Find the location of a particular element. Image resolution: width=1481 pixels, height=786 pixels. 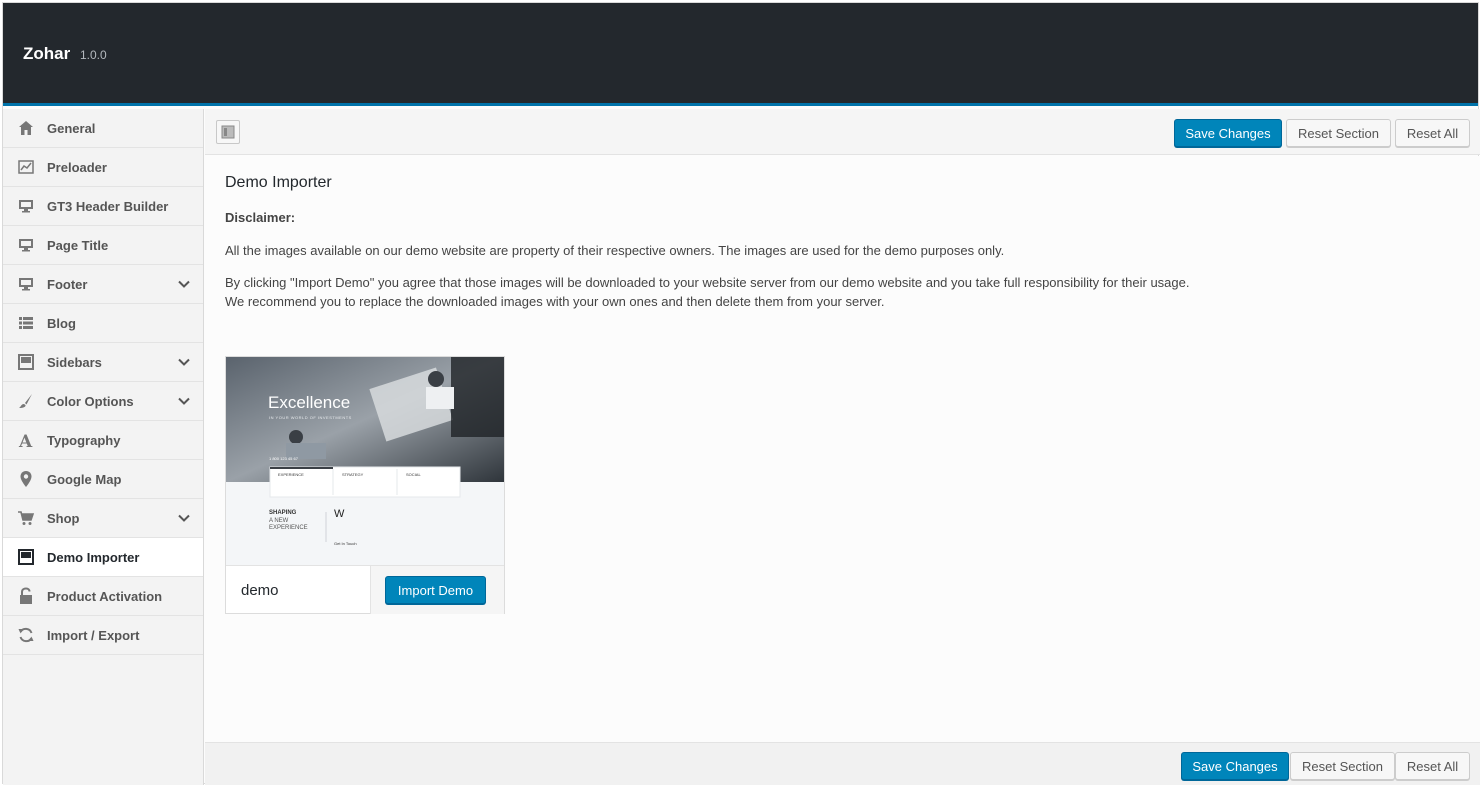

sidebar-item-google-map: Google Map is located at coordinates (103, 479).